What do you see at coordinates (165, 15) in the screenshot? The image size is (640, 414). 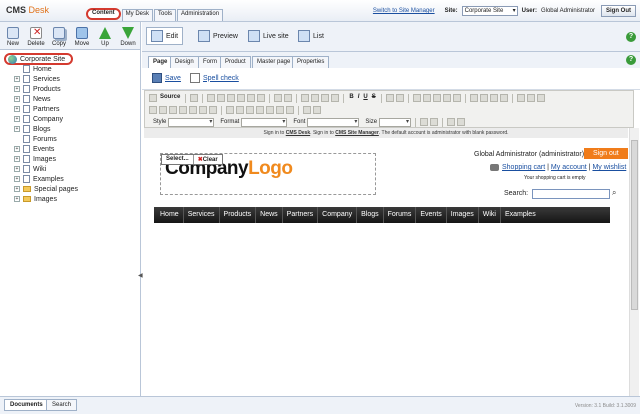 I see `tab-tools: Tools` at bounding box center [165, 15].